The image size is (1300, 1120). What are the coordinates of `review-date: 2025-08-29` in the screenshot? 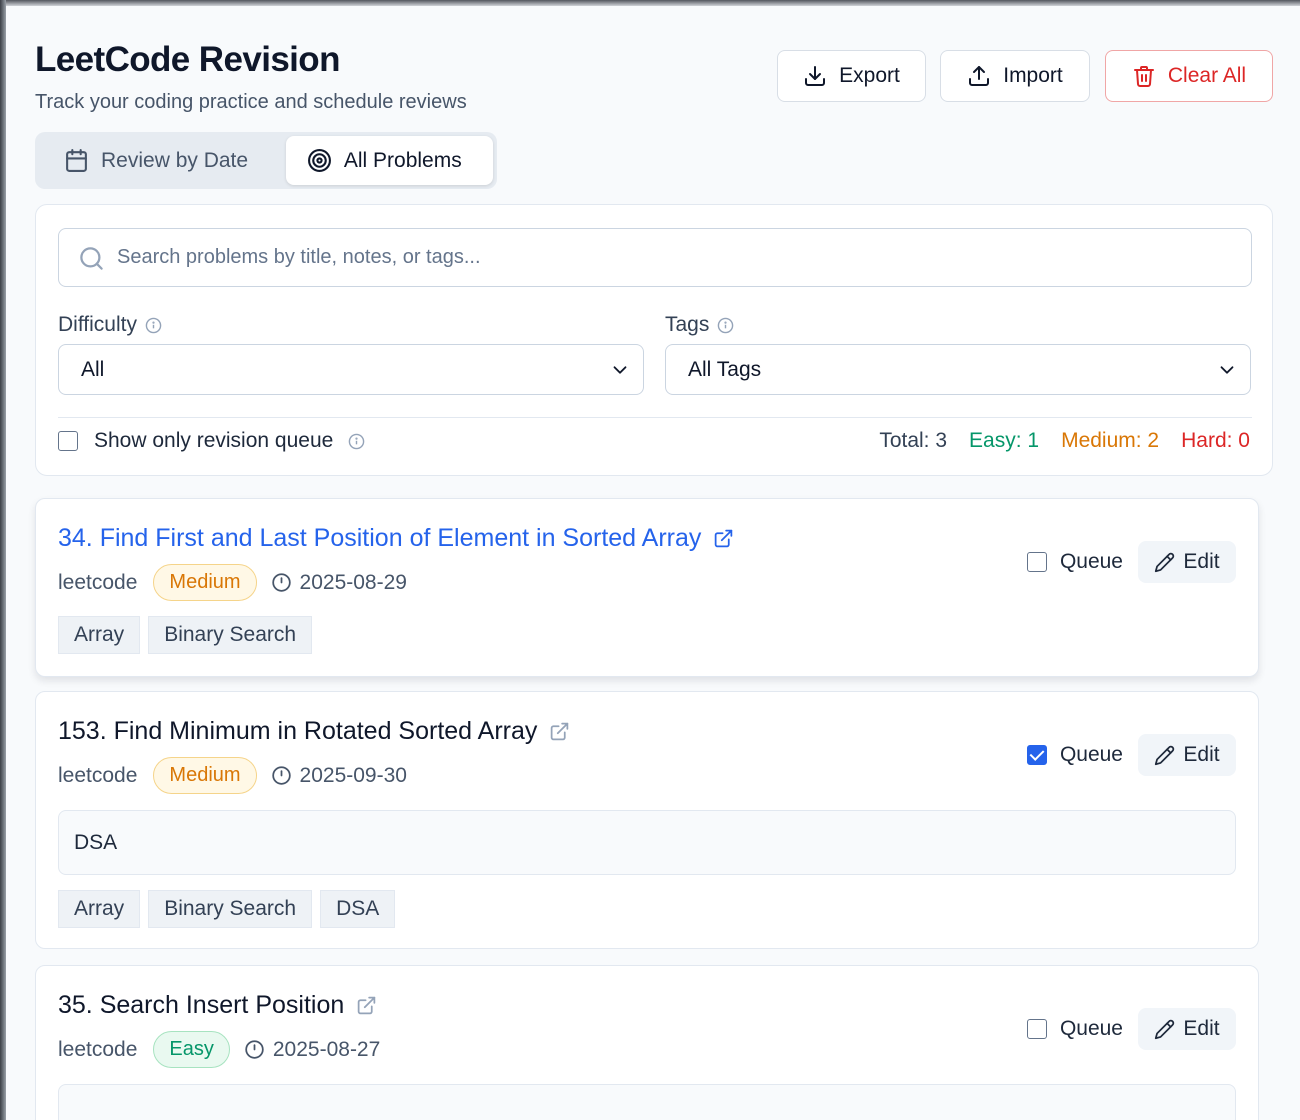 It's located at (339, 583).